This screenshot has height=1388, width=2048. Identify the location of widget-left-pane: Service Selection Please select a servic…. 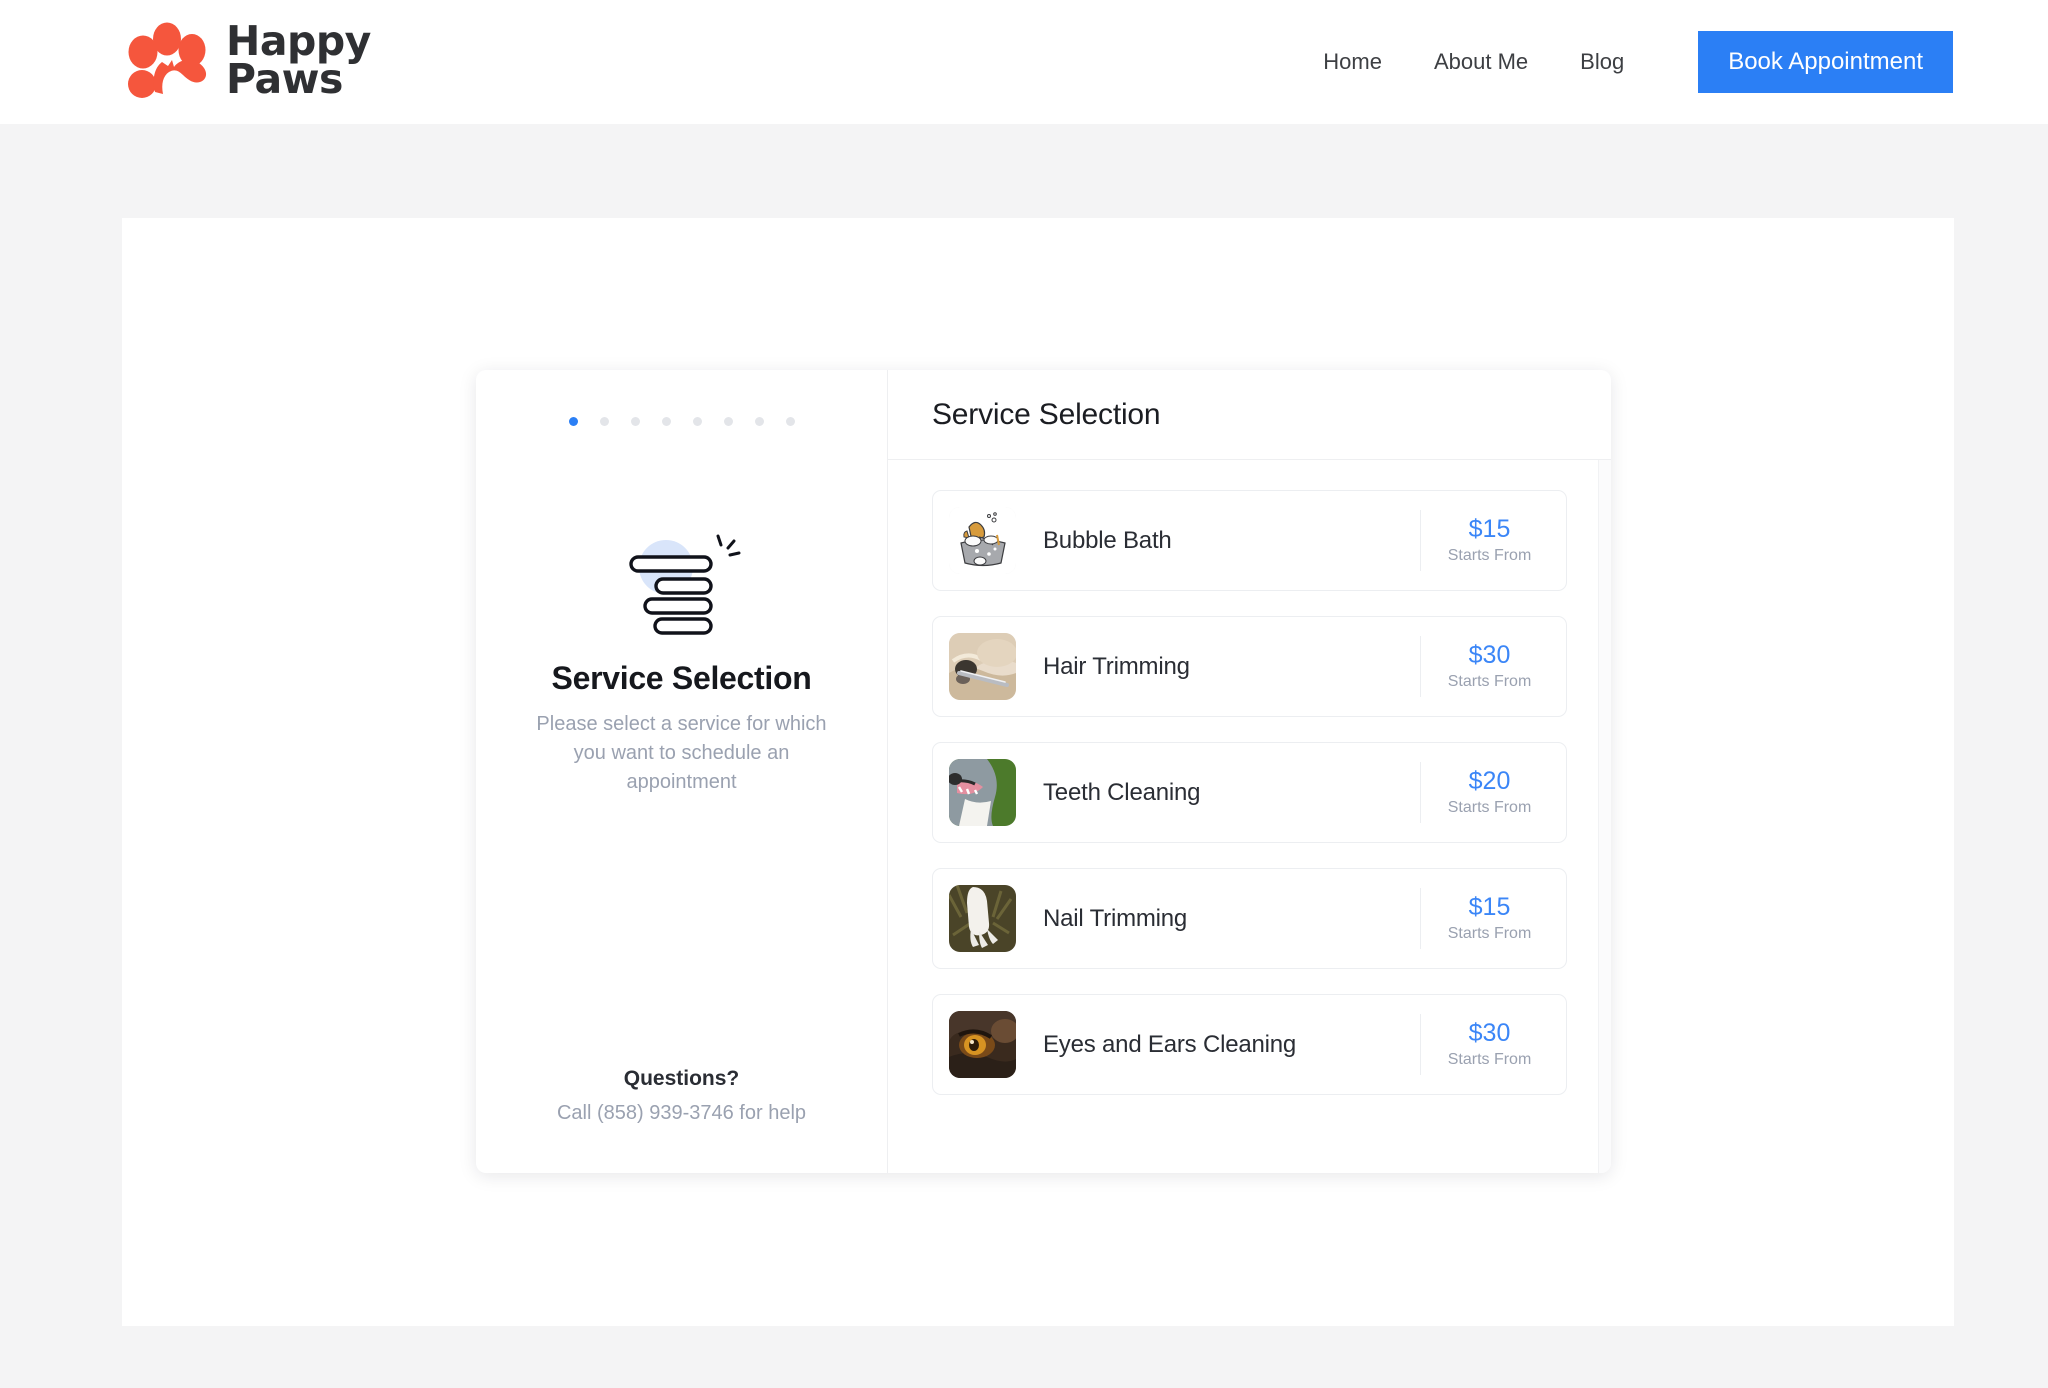
(682, 771).